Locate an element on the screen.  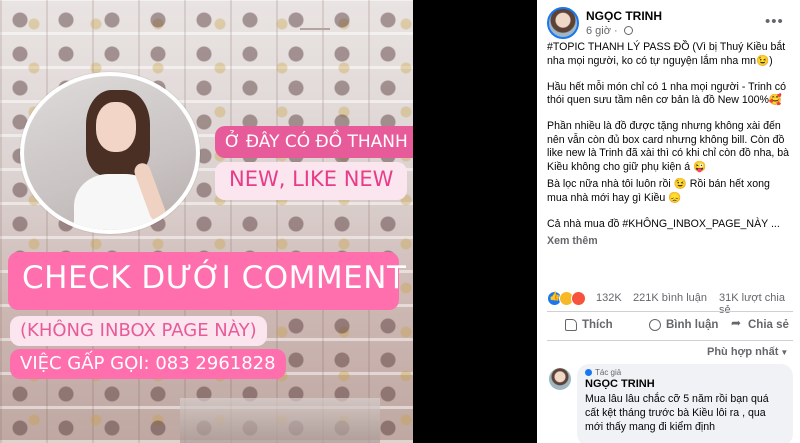
author-name: NGỌC TRINH is located at coordinates (624, 16).